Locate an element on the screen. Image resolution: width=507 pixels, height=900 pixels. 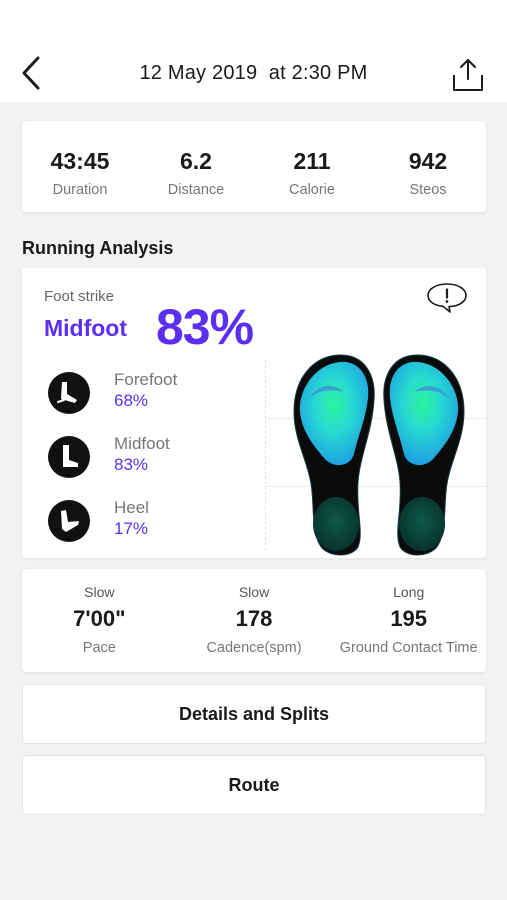
back-button is located at coordinates (31, 73).